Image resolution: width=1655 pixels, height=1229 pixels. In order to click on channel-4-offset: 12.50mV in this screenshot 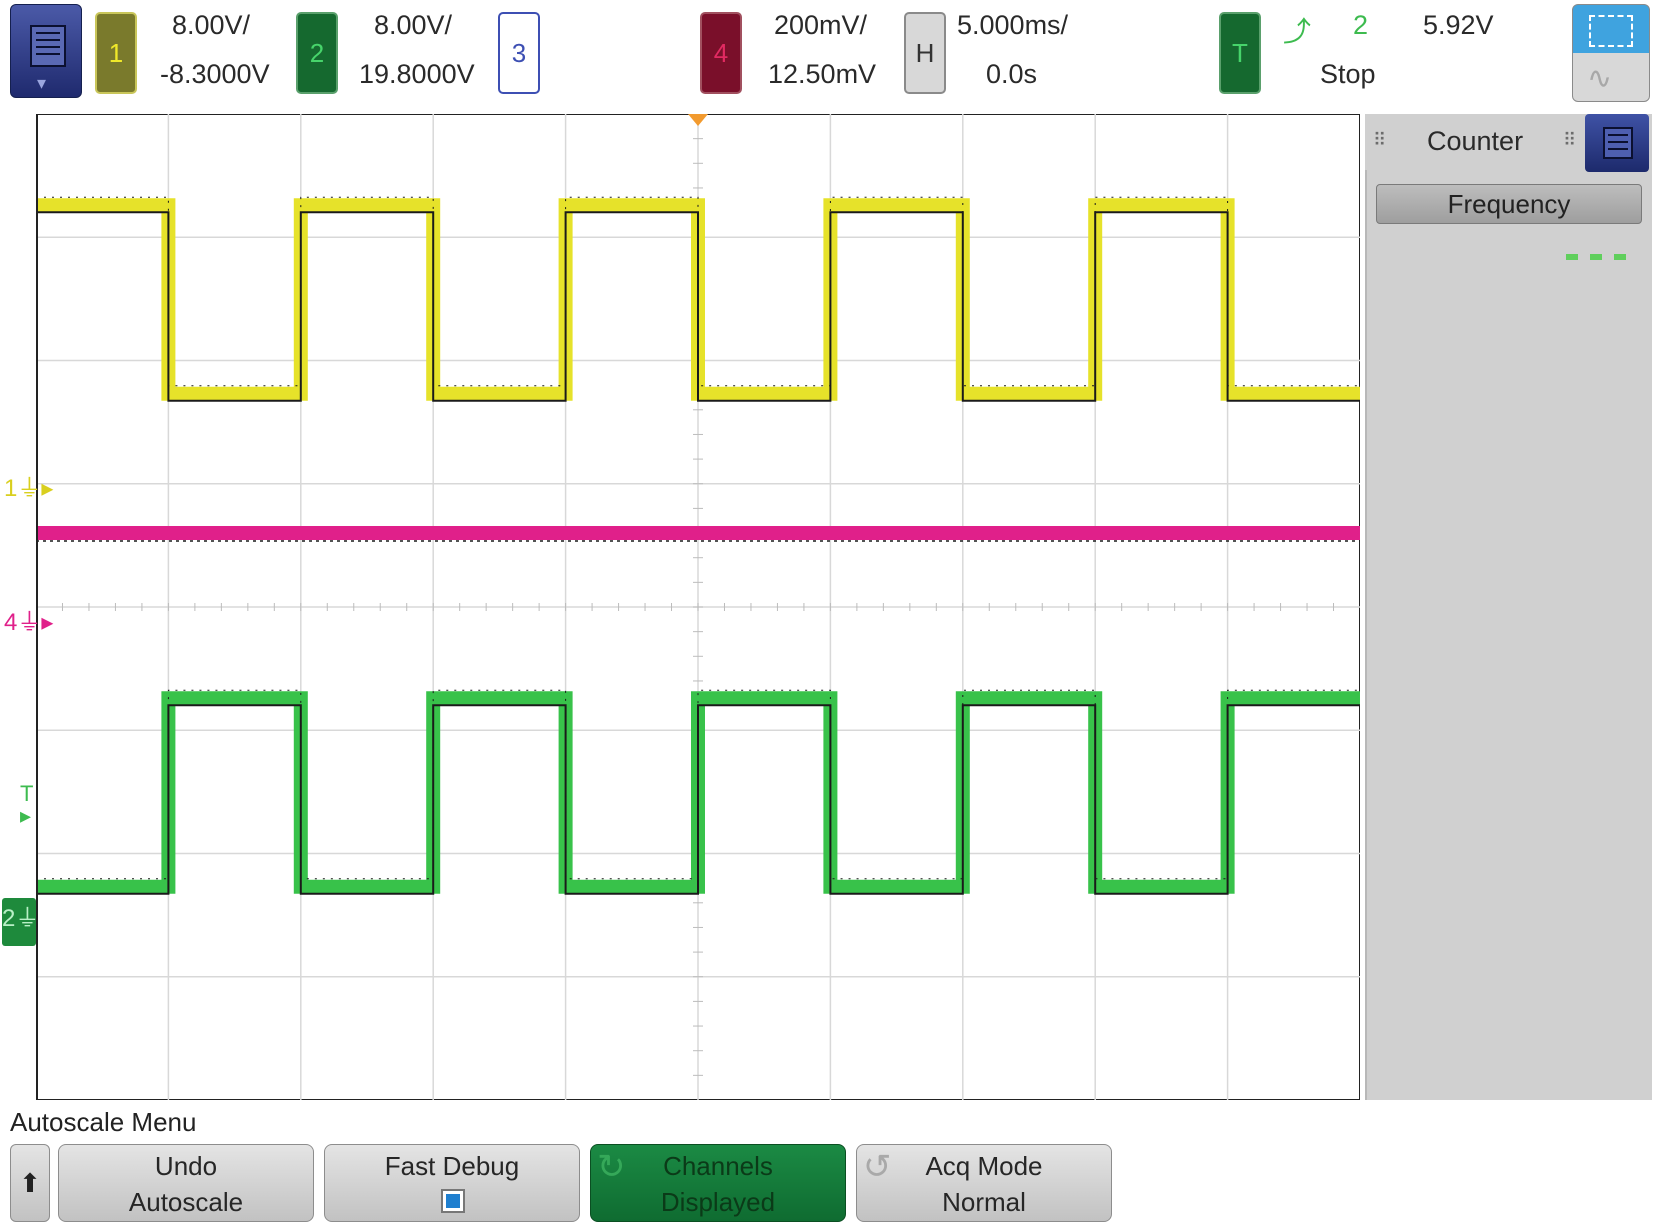, I will do `click(822, 74)`.